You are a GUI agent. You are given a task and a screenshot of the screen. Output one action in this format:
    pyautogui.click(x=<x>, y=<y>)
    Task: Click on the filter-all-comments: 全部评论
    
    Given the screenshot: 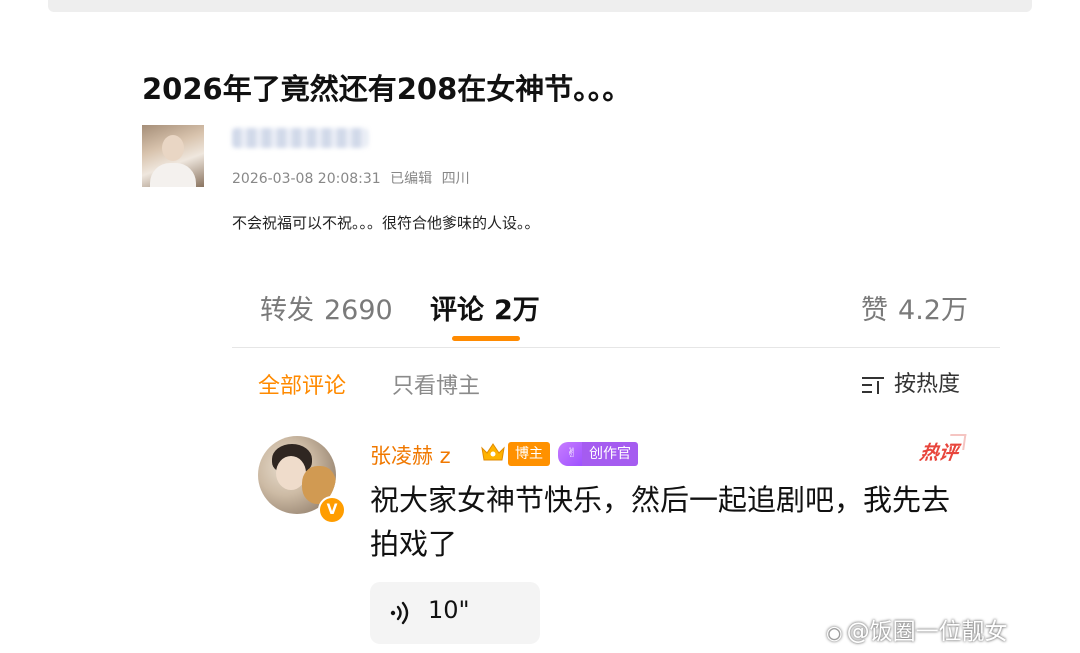 What is the action you would take?
    pyautogui.click(x=302, y=384)
    